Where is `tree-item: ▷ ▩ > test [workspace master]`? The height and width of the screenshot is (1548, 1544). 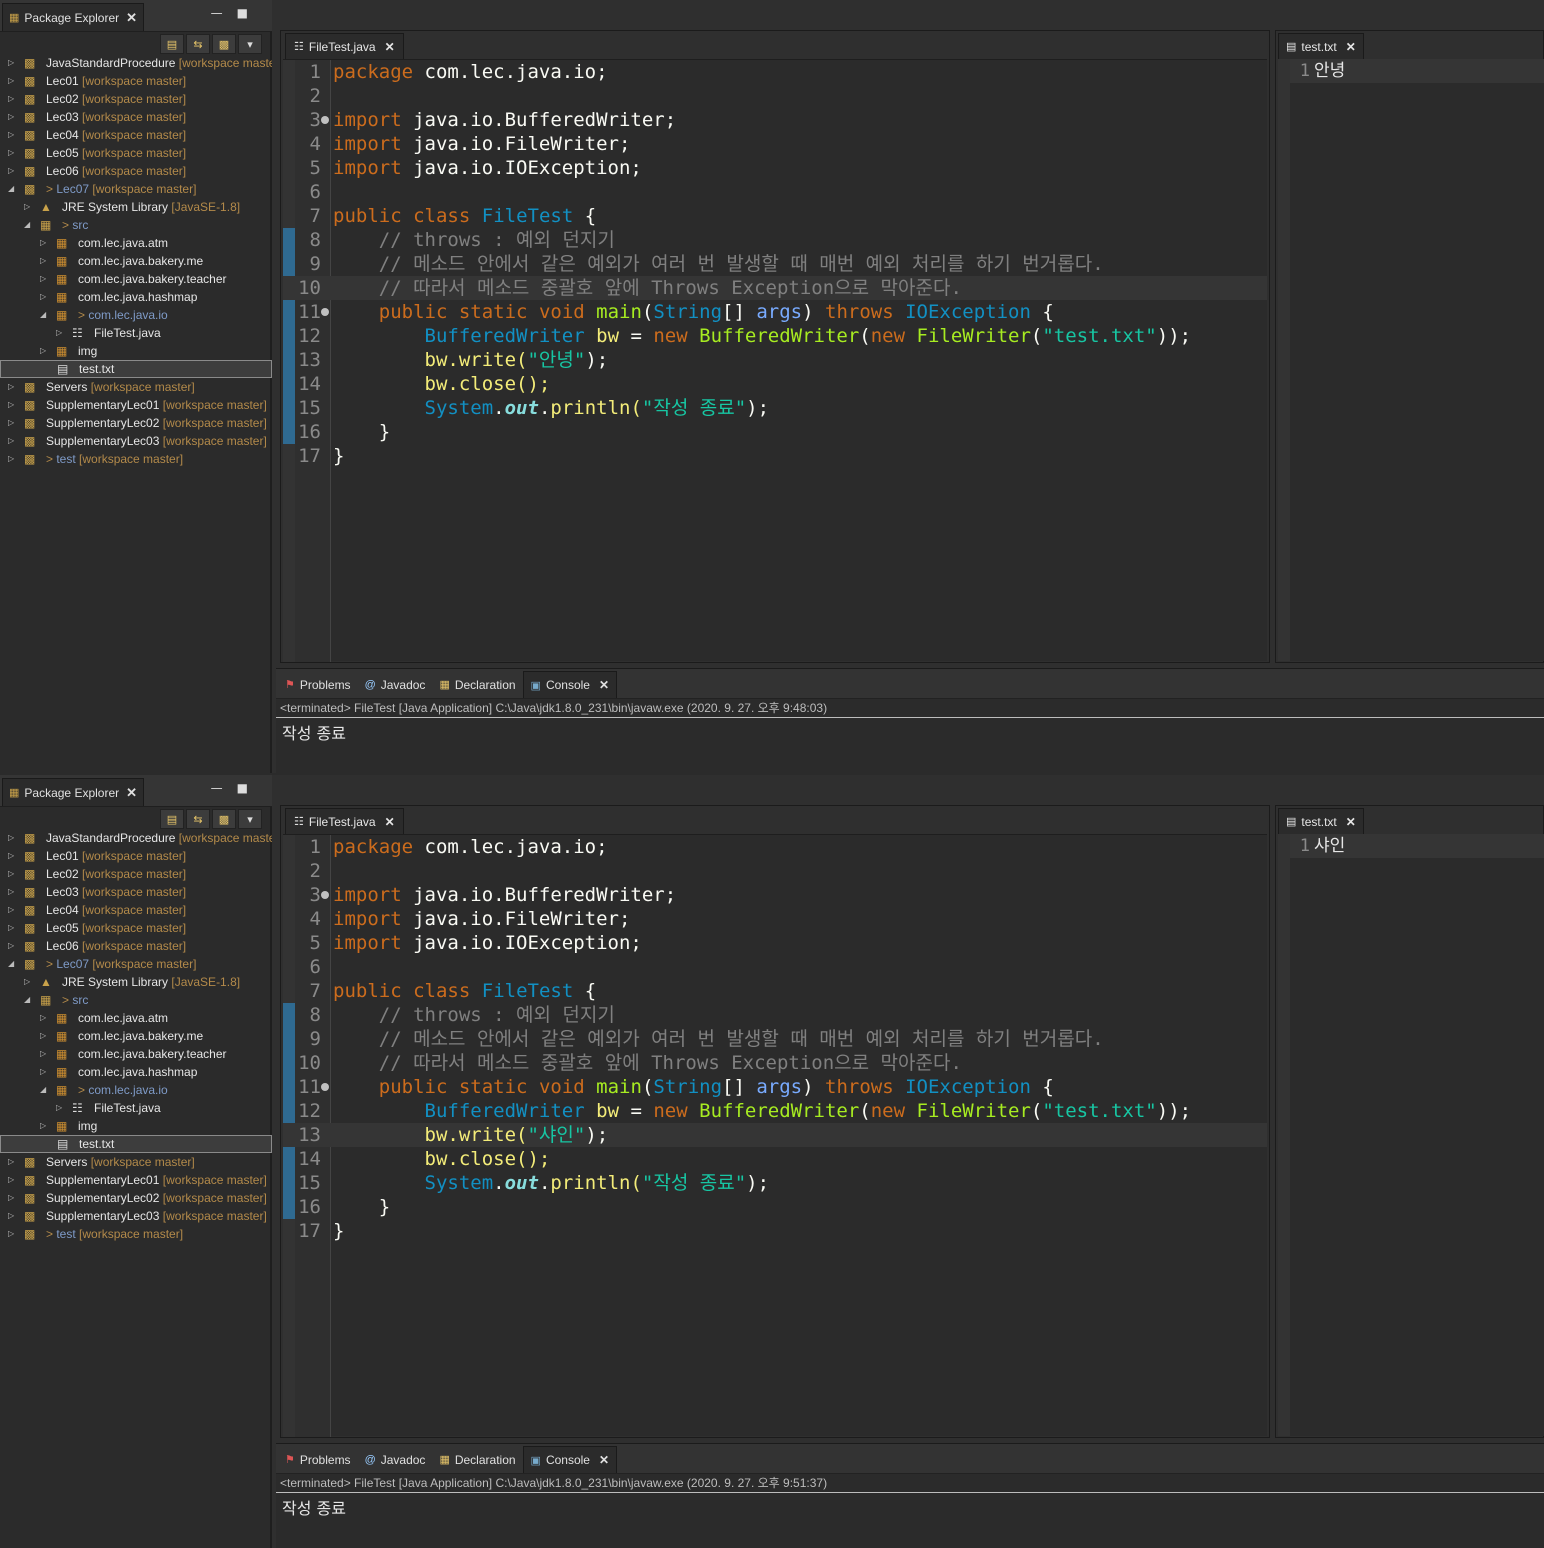 tree-item: ▷ ▩ > test [workspace master] is located at coordinates (136, 459).